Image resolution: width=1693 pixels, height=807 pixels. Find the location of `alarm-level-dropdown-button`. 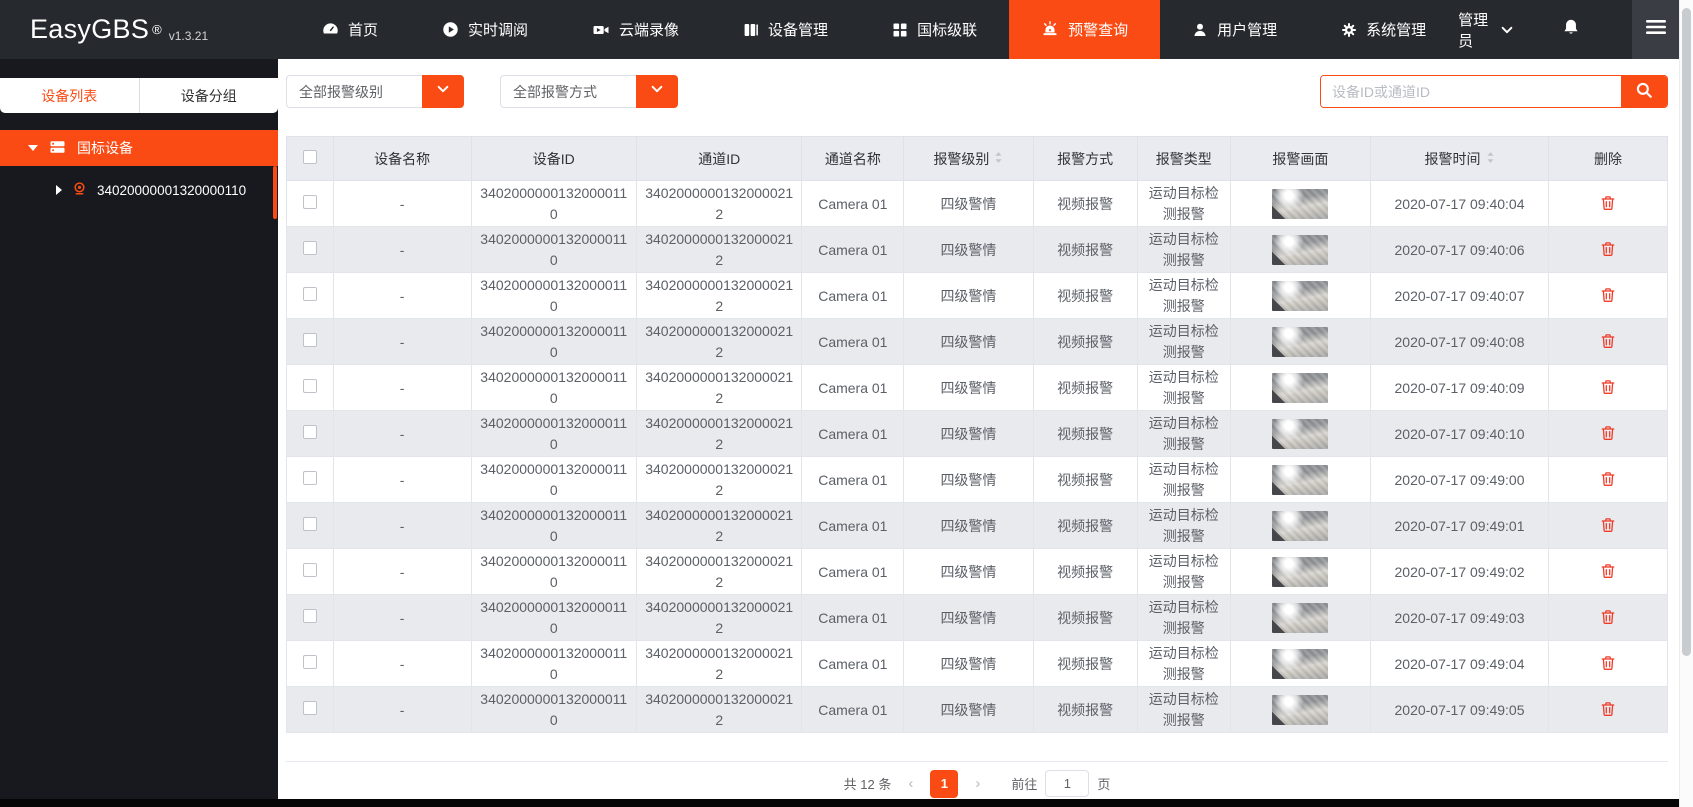

alarm-level-dropdown-button is located at coordinates (443, 91).